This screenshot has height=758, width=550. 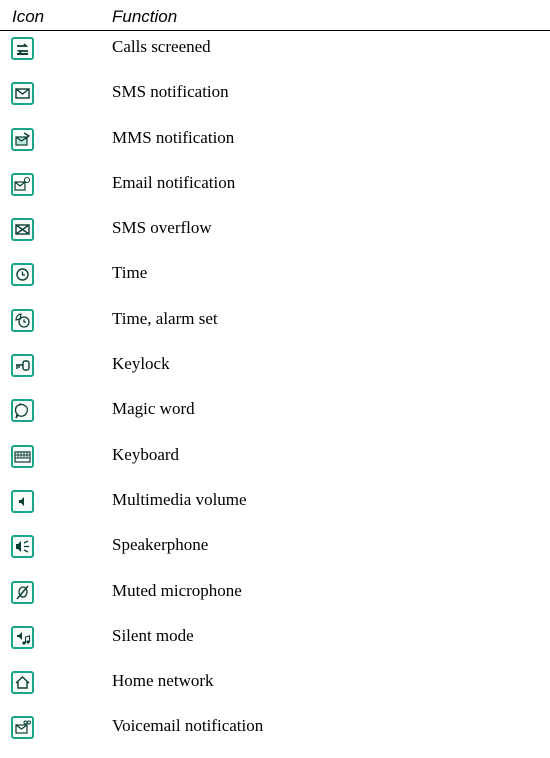 What do you see at coordinates (22, 230) in the screenshot?
I see `sms-overflow-icon` at bounding box center [22, 230].